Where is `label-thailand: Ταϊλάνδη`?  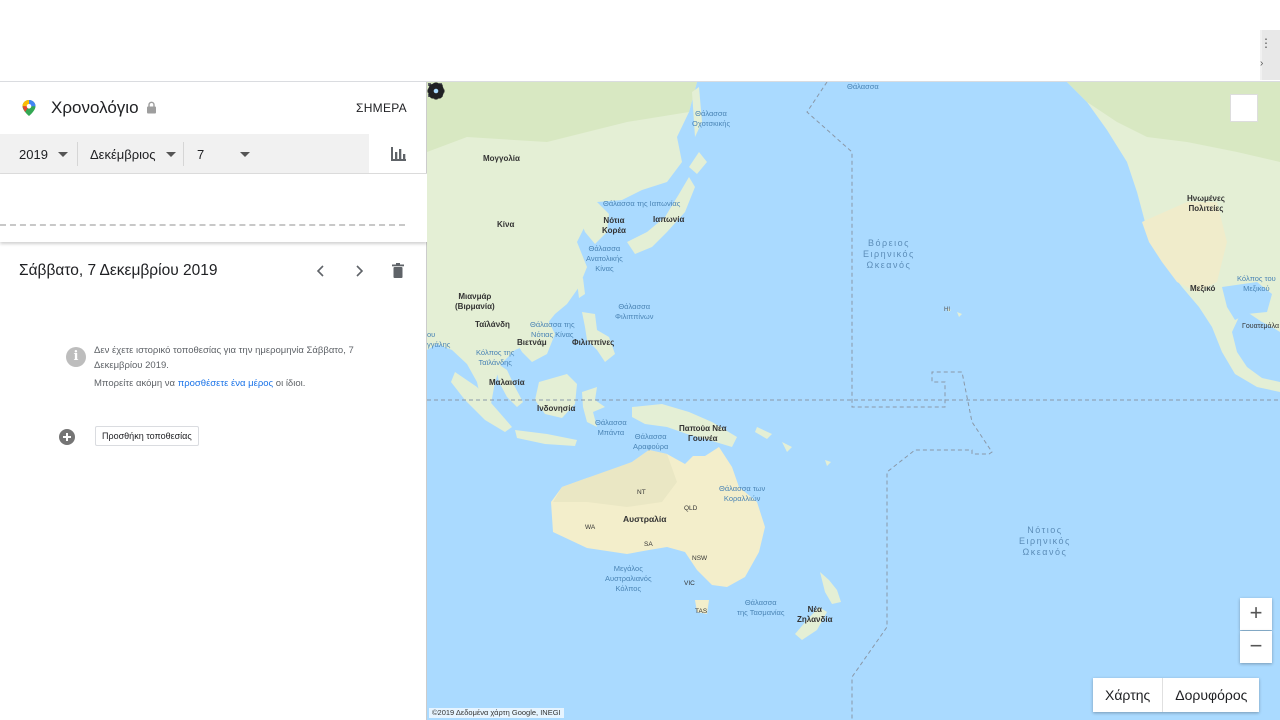 label-thailand: Ταϊλάνδη is located at coordinates (492, 324).